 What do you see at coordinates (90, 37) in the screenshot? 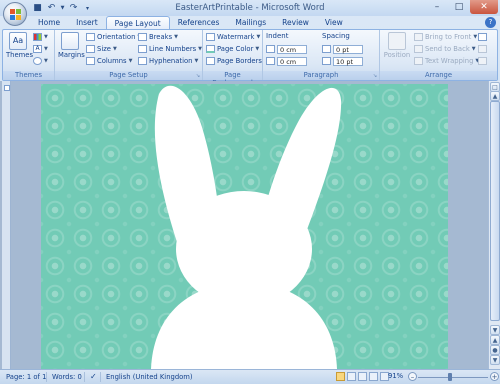
I see `orientation-icon` at bounding box center [90, 37].